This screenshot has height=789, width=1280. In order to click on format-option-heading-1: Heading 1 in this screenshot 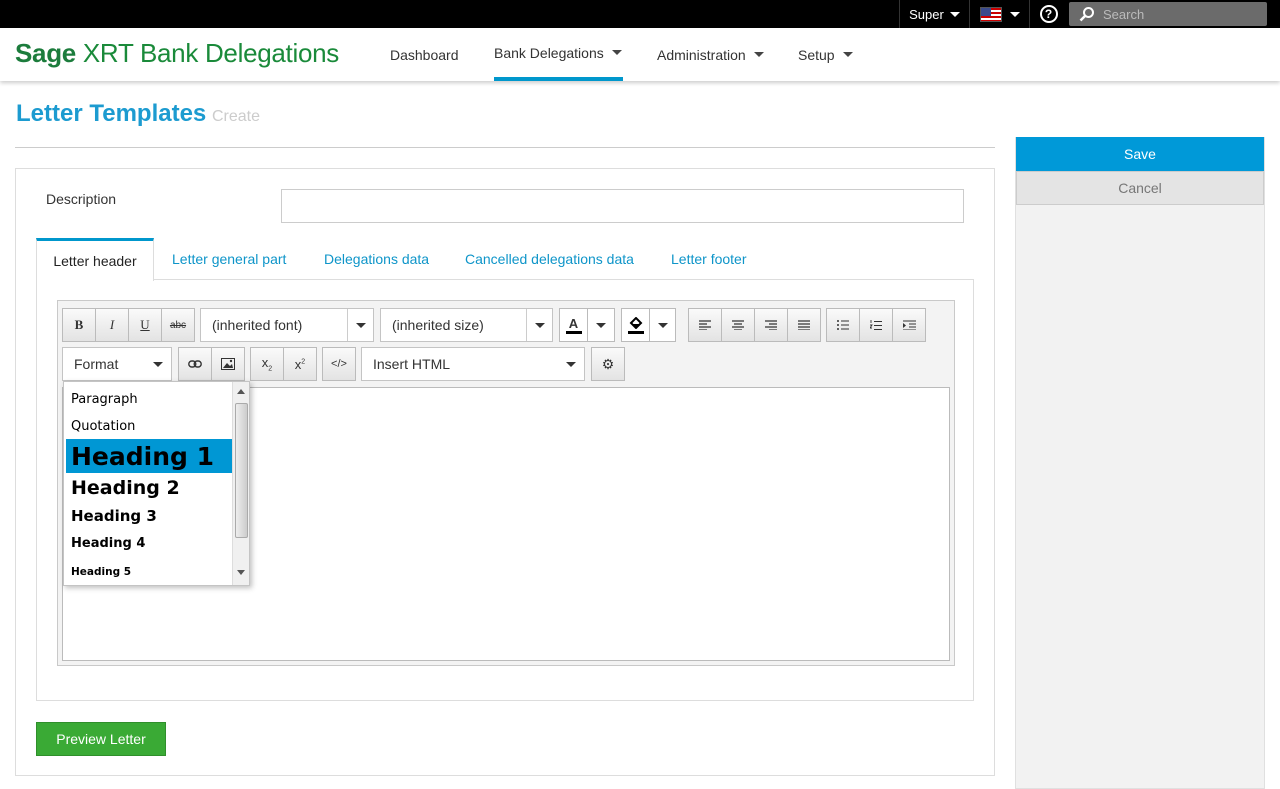, I will do `click(149, 456)`.